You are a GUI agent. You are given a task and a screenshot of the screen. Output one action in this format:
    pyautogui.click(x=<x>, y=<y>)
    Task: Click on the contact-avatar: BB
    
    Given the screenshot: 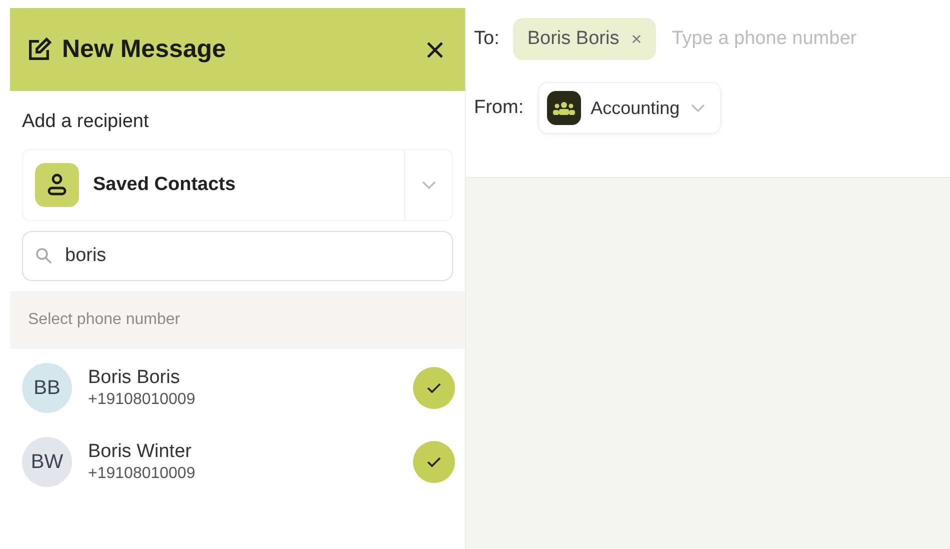 What is the action you would take?
    pyautogui.click(x=47, y=388)
    